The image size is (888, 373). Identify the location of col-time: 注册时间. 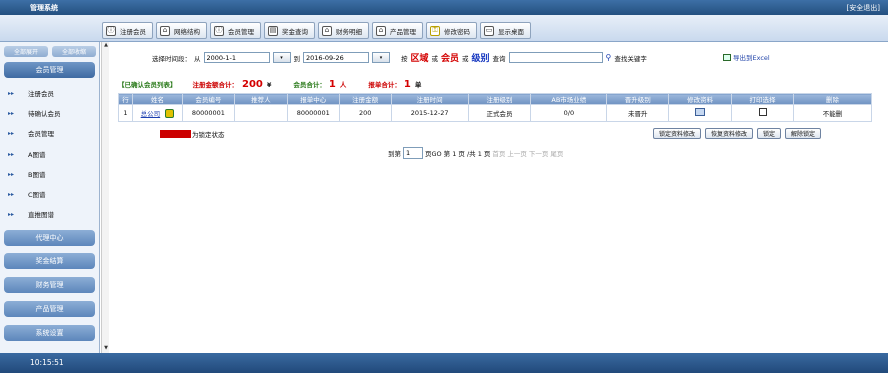
(429, 99).